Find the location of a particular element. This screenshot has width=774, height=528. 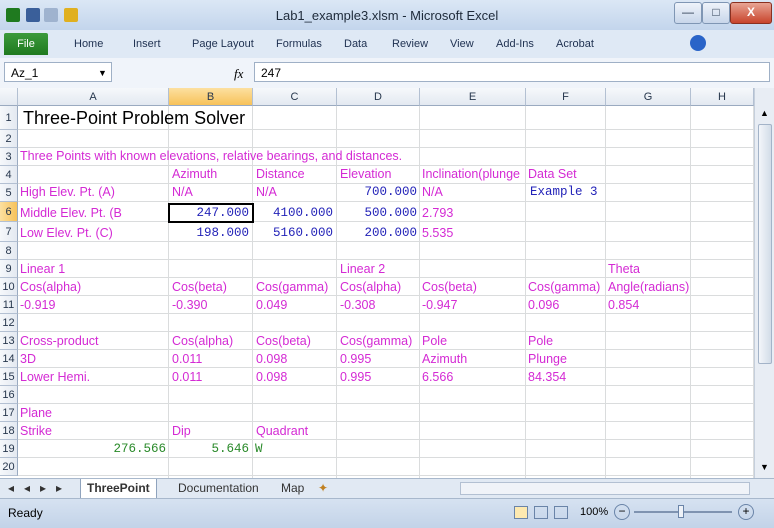

column-header-e: E is located at coordinates (473, 97).